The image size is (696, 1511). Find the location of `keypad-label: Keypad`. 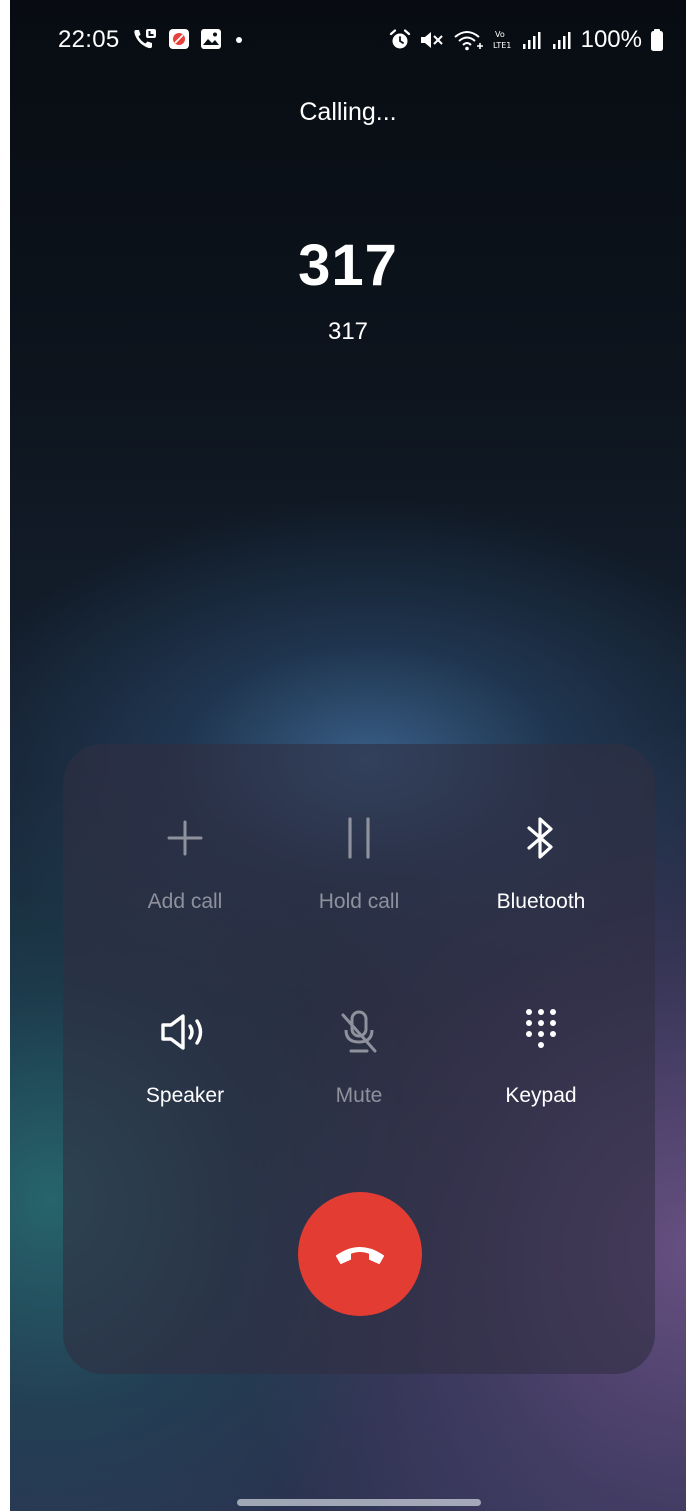

keypad-label: Keypad is located at coordinates (541, 1095).